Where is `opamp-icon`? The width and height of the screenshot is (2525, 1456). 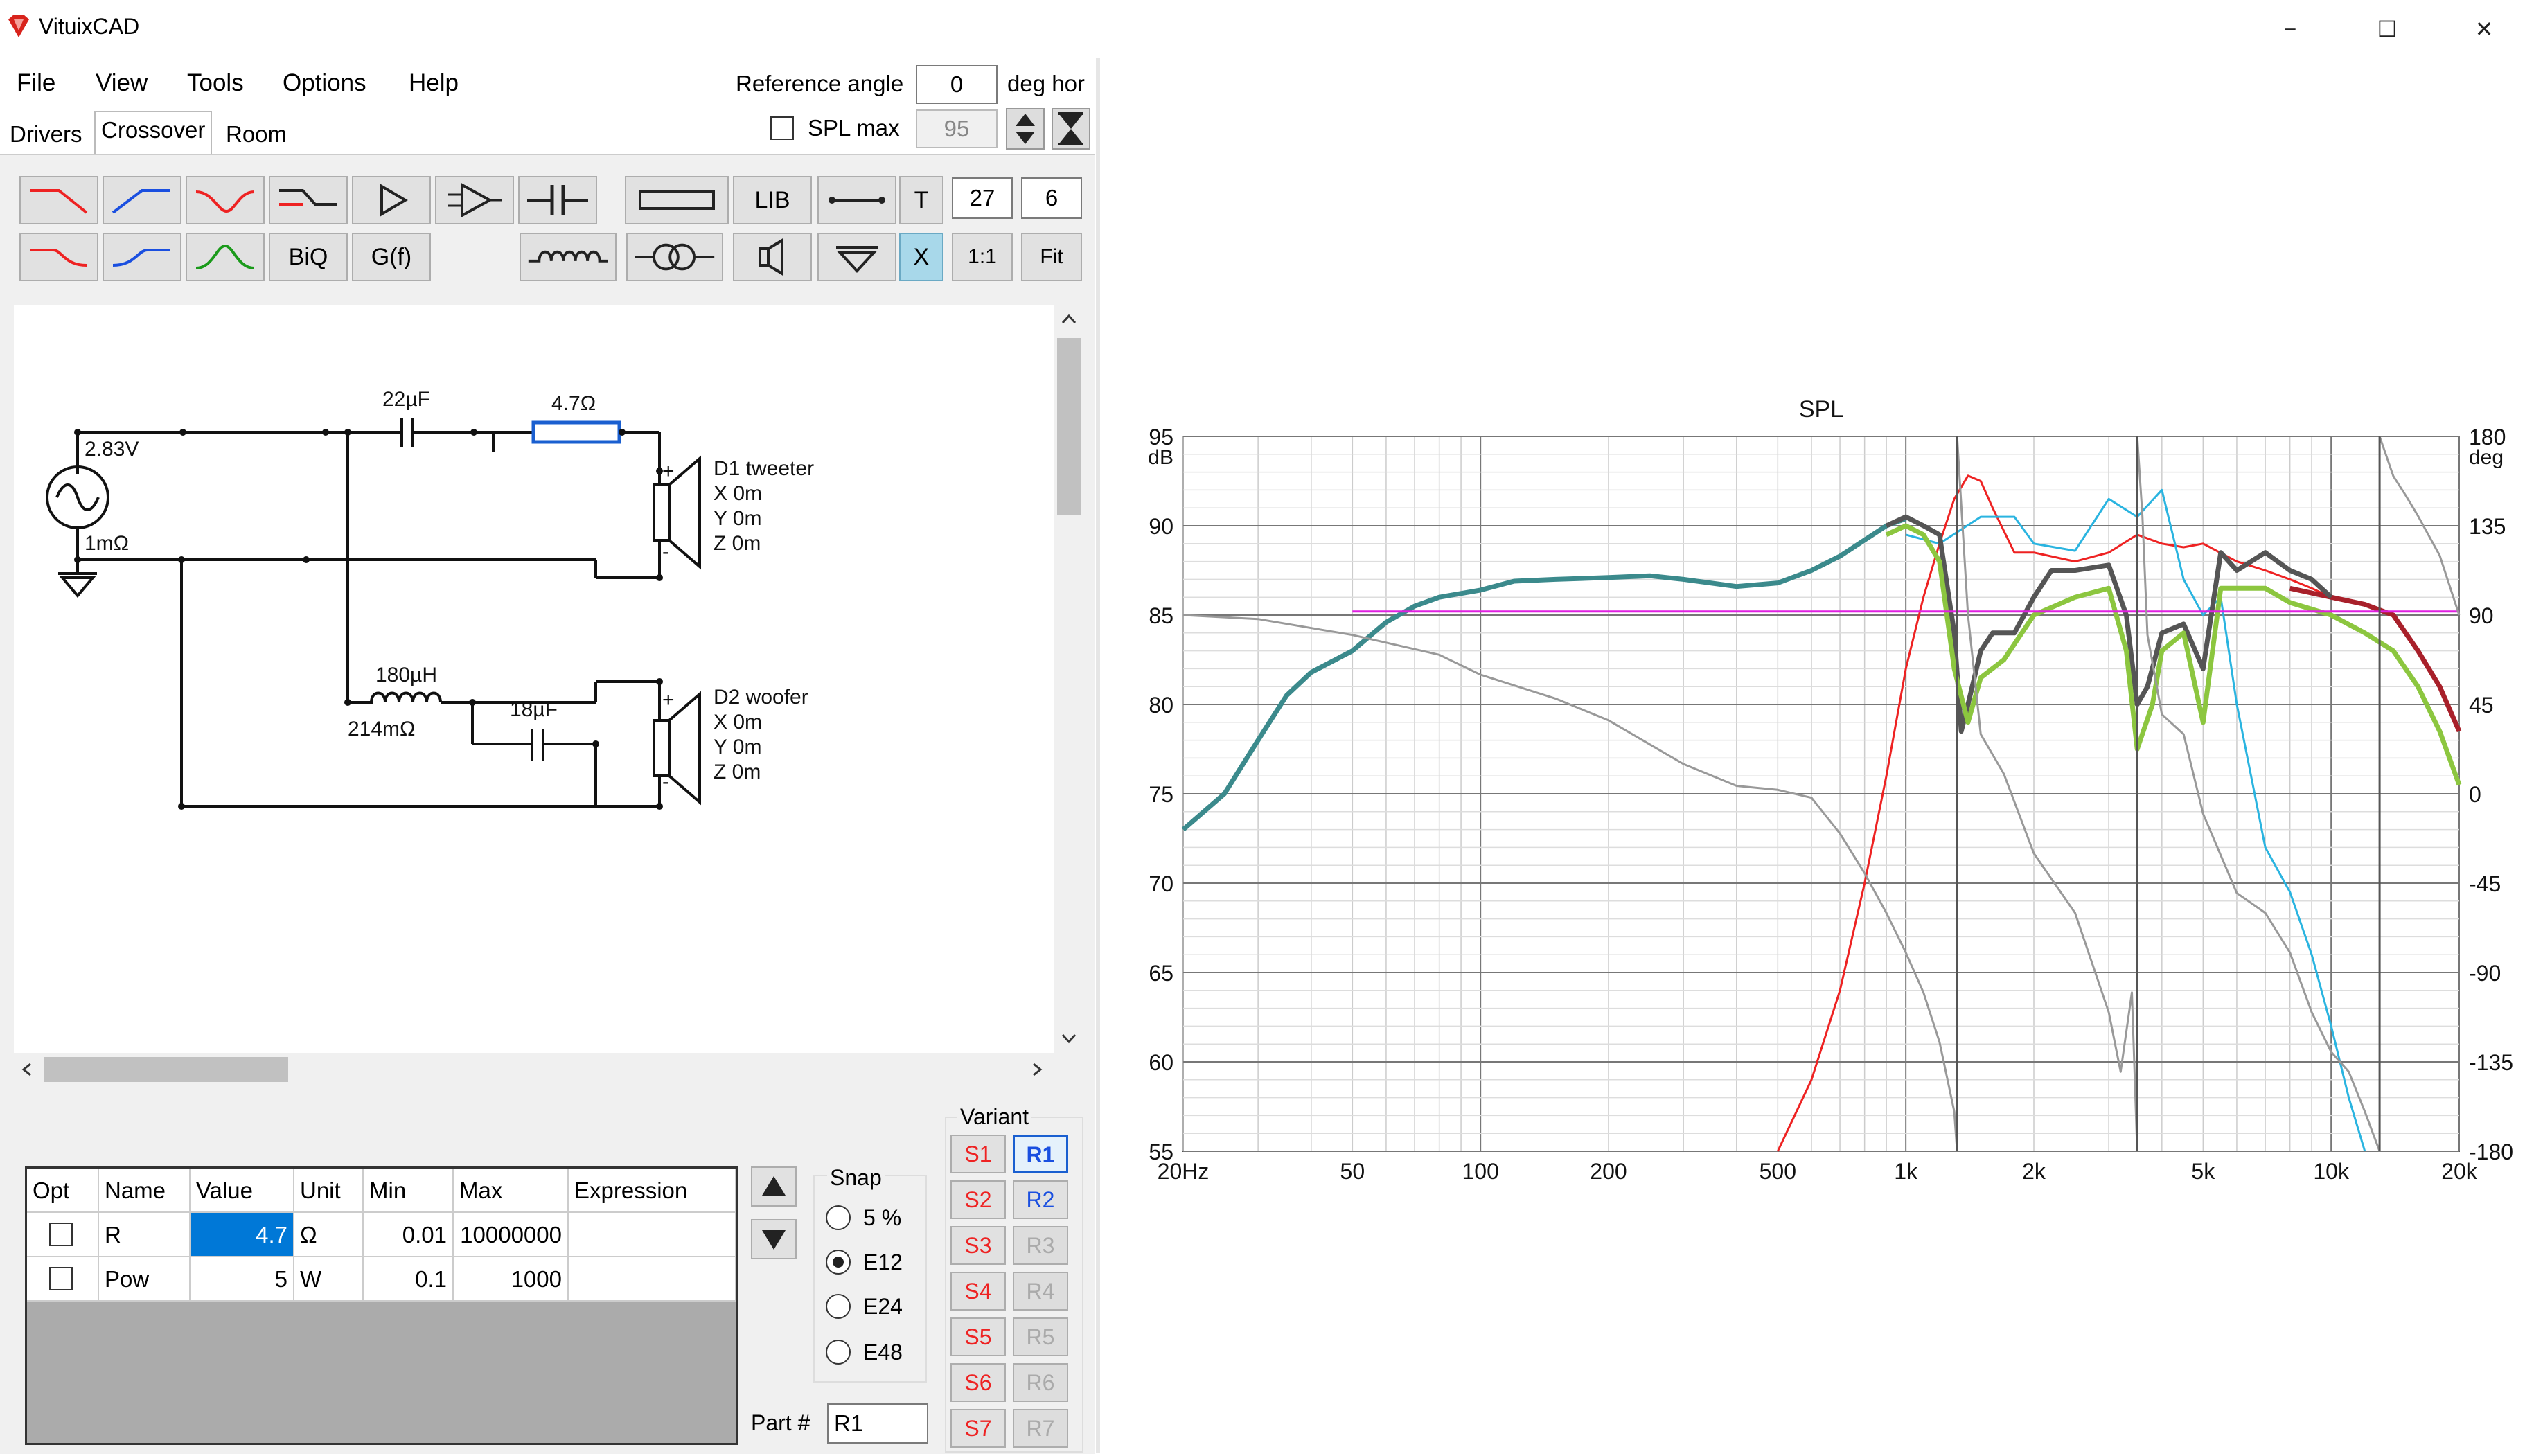 opamp-icon is located at coordinates (475, 200).